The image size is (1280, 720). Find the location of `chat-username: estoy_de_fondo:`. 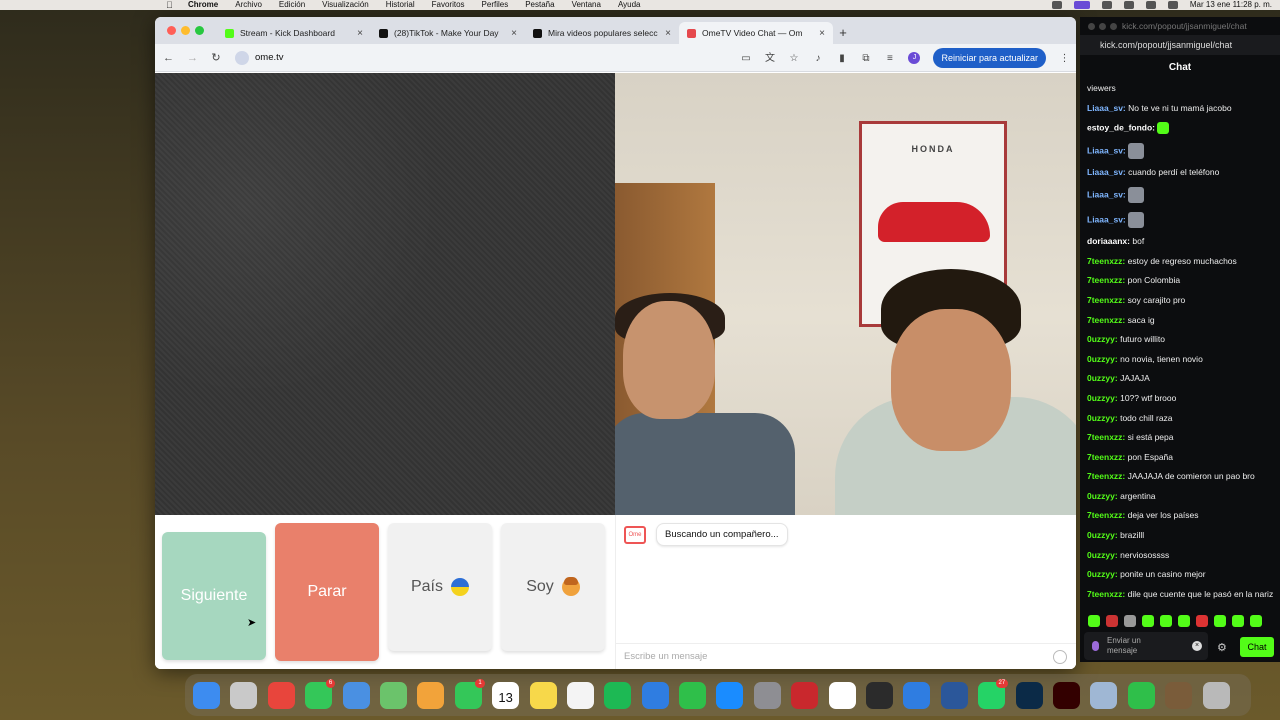

chat-username: estoy_de_fondo: is located at coordinates (1121, 127).